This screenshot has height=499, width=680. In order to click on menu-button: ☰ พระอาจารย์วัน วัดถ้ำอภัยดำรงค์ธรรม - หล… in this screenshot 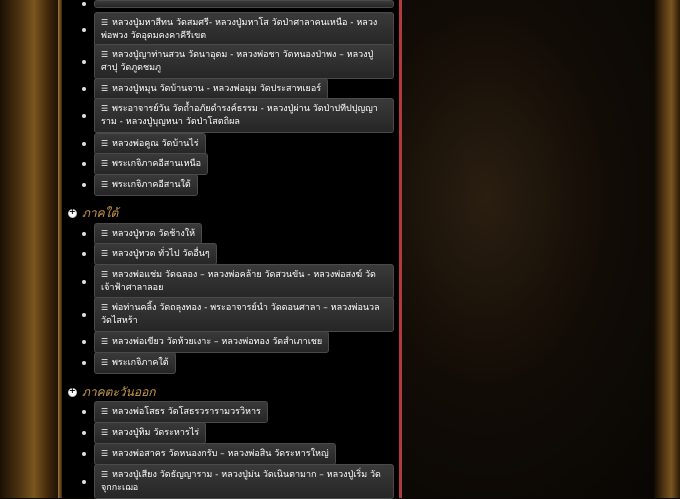, I will do `click(244, 115)`.